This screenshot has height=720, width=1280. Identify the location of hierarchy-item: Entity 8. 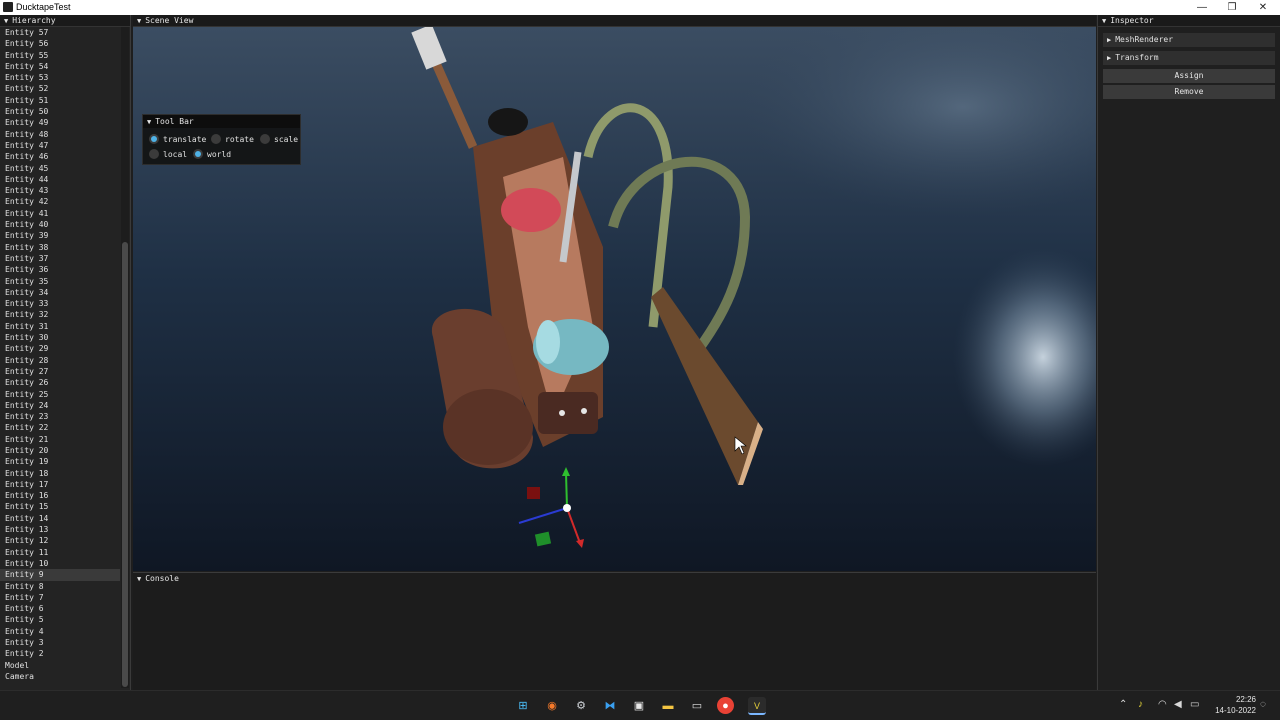
(60, 586).